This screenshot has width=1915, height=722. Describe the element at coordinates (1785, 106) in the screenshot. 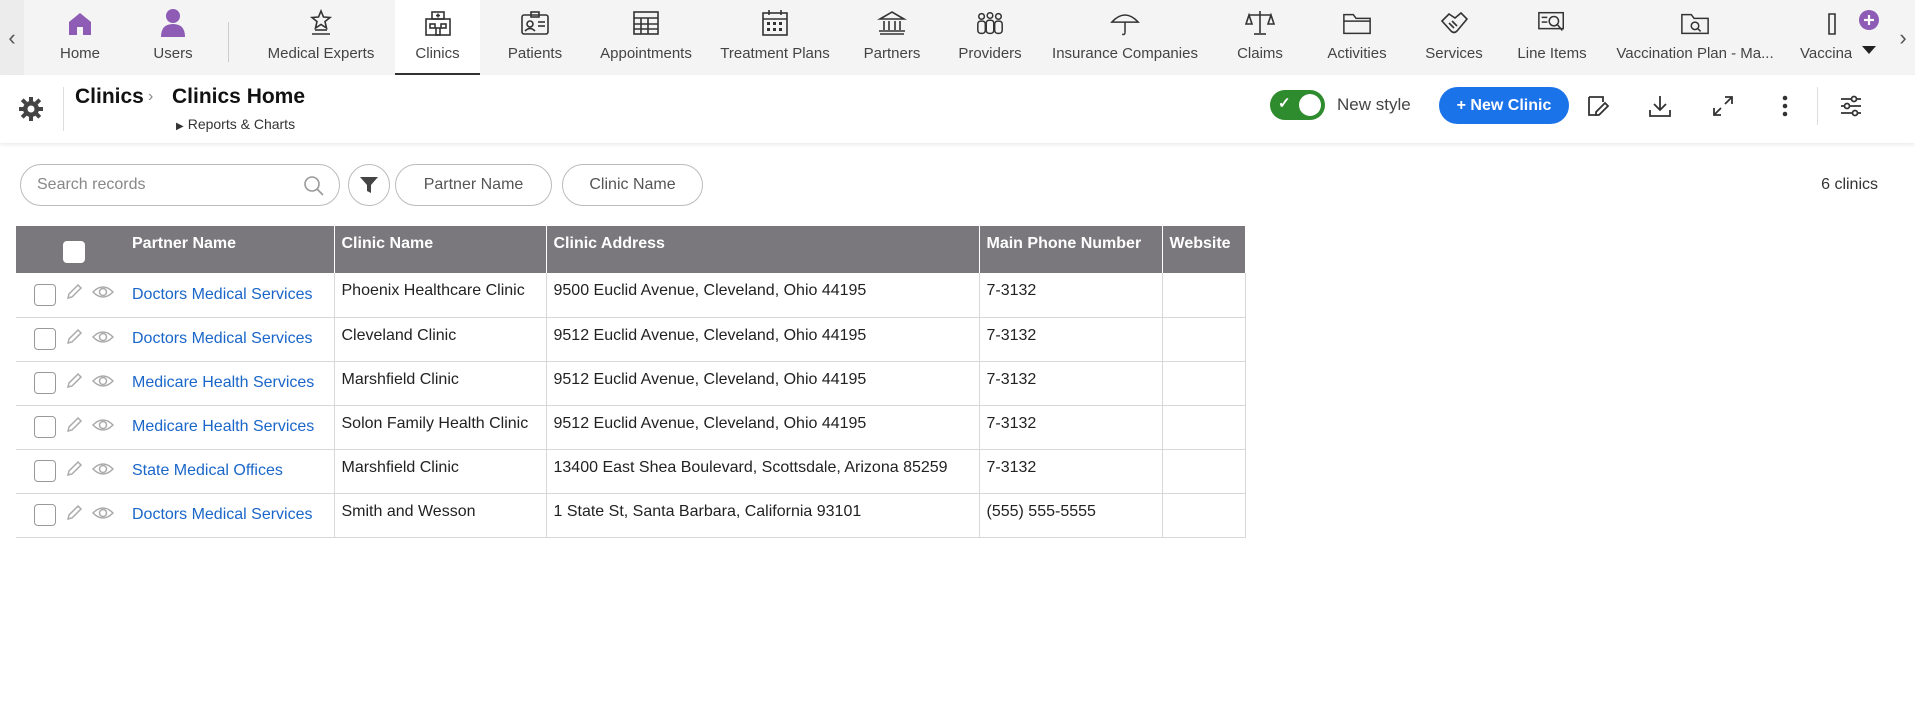

I see `more-options-icon` at that location.